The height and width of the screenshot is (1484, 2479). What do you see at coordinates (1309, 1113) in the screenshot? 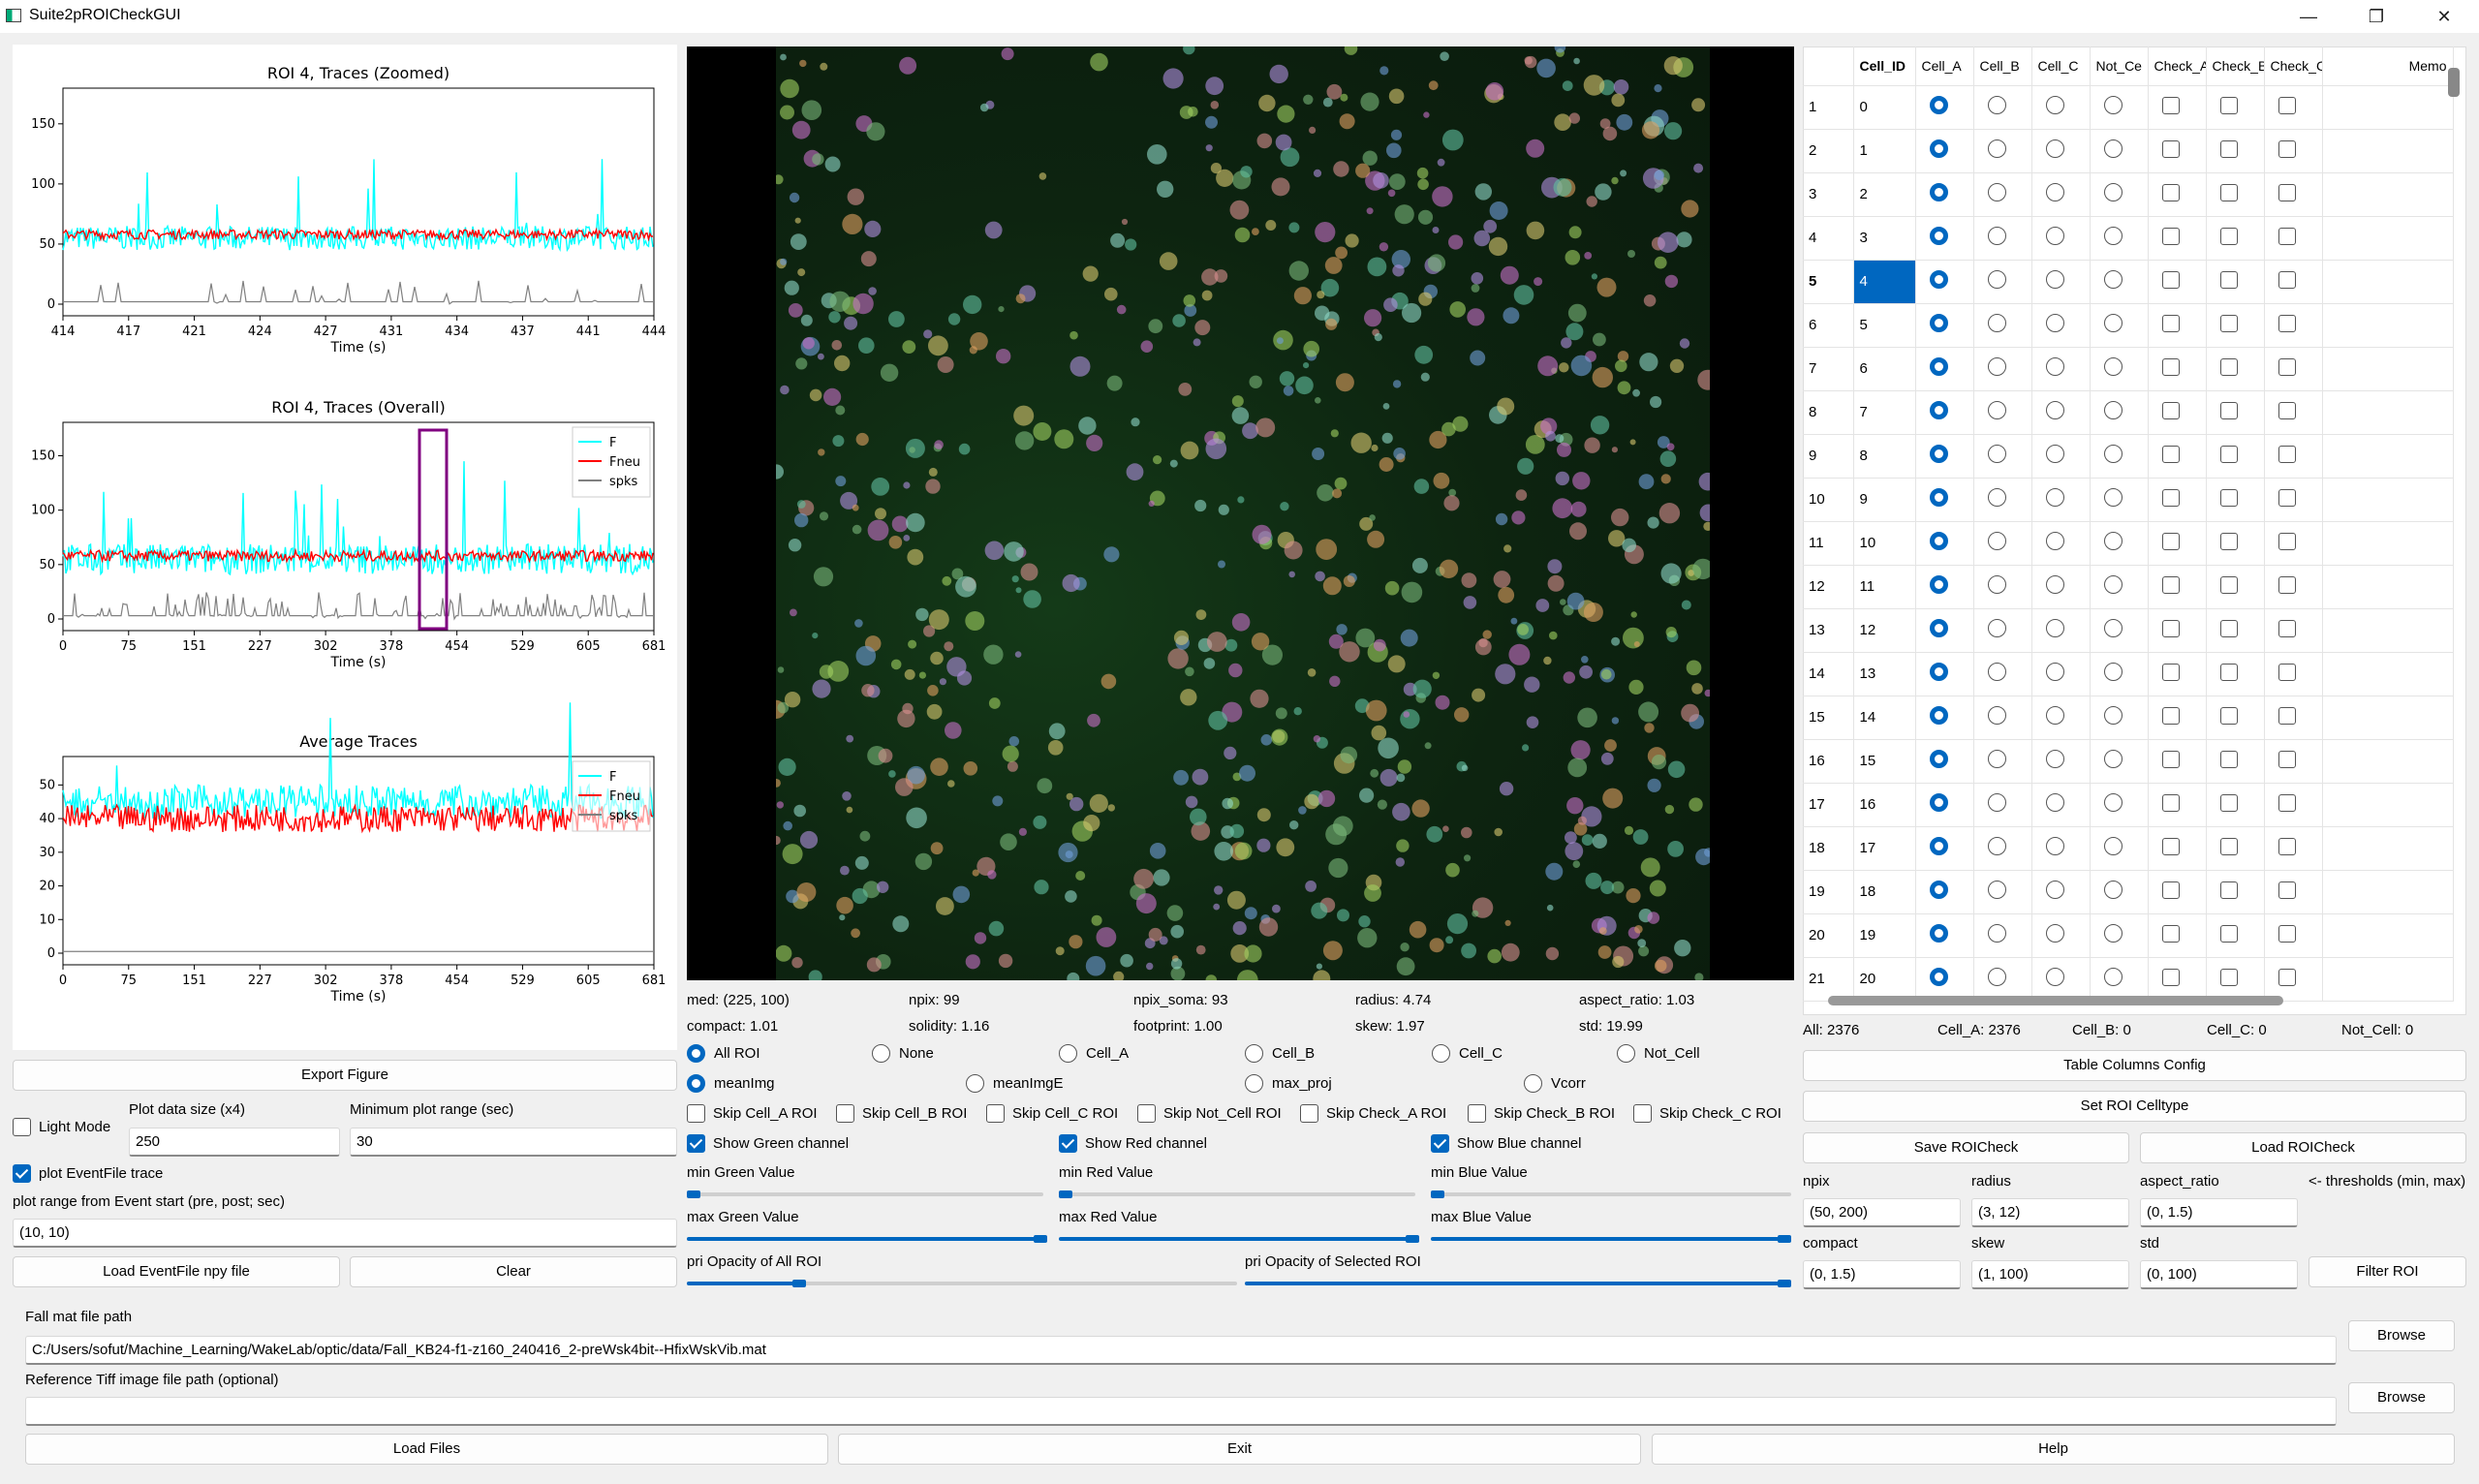
I see `skip-check-a-checkbox` at bounding box center [1309, 1113].